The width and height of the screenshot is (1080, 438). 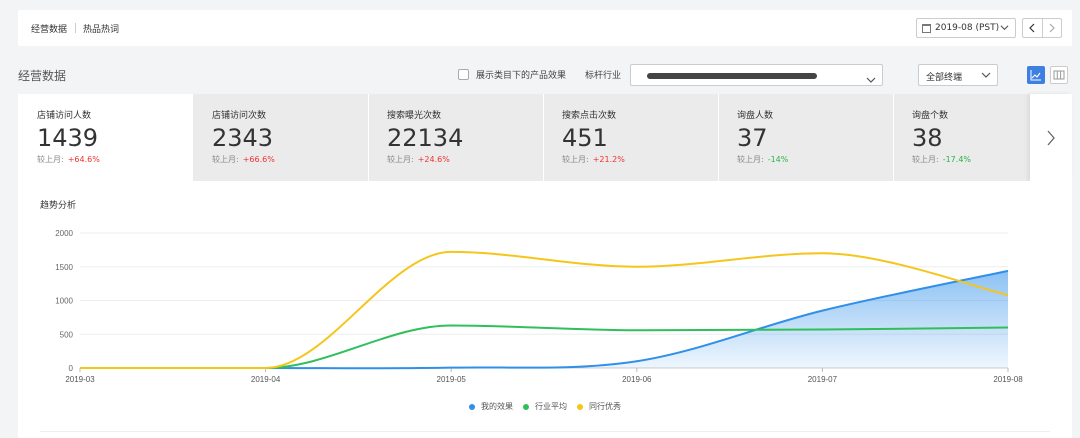 I want to click on metric-card-shop-visitors: 店铺访问人数 1439 较上月: +64.6%, so click(x=105, y=137).